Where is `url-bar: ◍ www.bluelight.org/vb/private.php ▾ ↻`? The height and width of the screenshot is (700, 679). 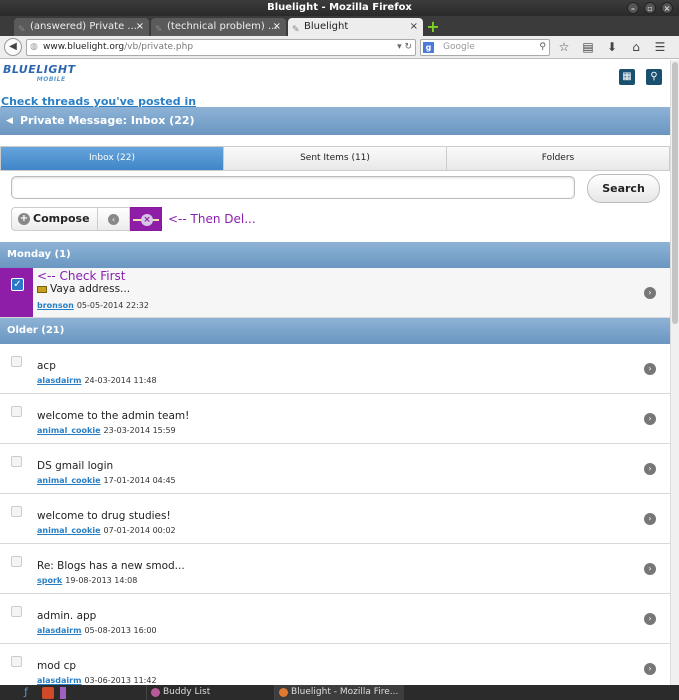
url-bar: ◍ www.bluelight.org/vb/private.php ▾ ↻ is located at coordinates (221, 47).